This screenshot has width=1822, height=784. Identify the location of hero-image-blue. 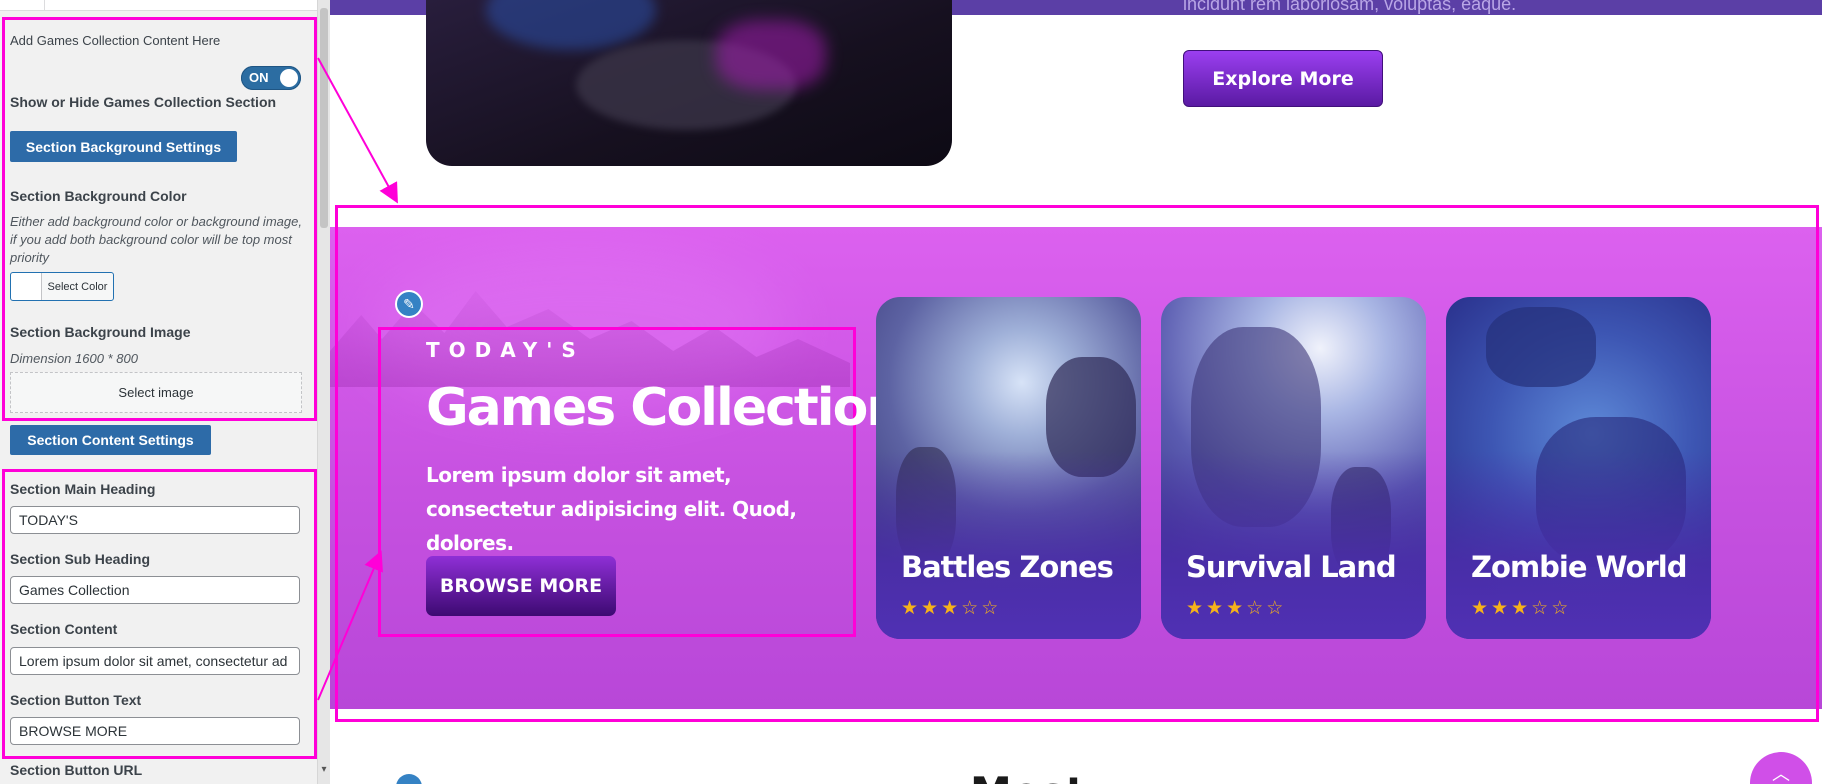
(571, 25).